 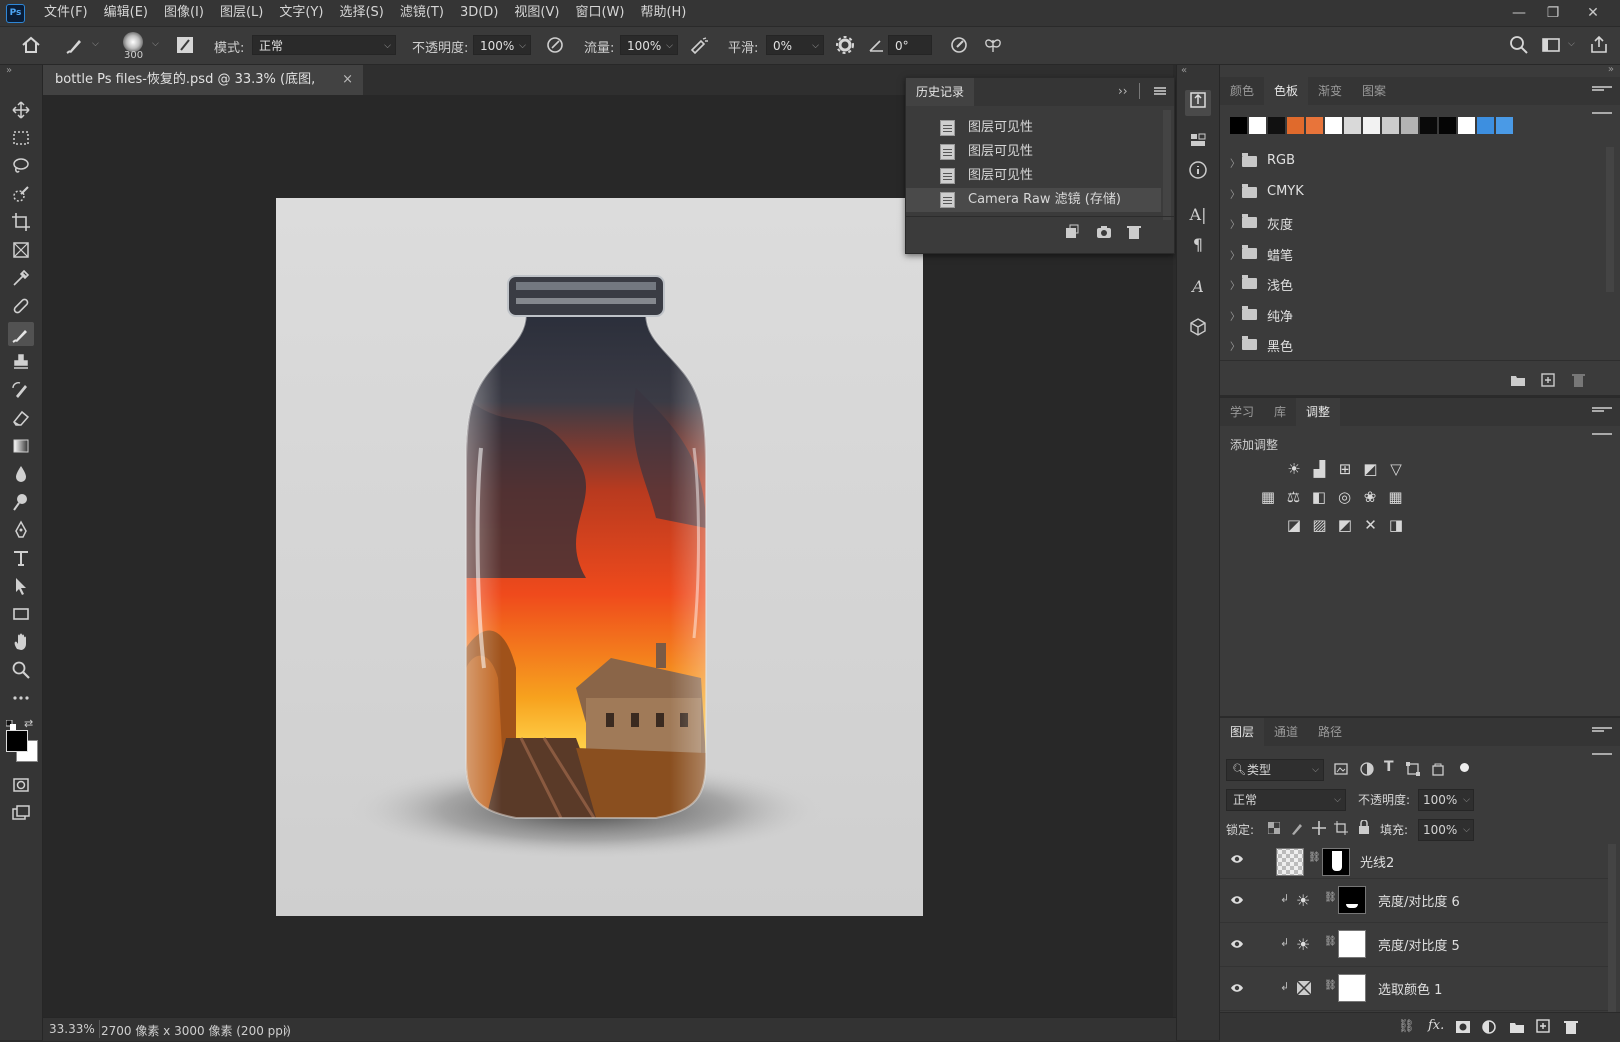 What do you see at coordinates (1415, 861) in the screenshot?
I see `layer-row: ⛓︎ 光线2` at bounding box center [1415, 861].